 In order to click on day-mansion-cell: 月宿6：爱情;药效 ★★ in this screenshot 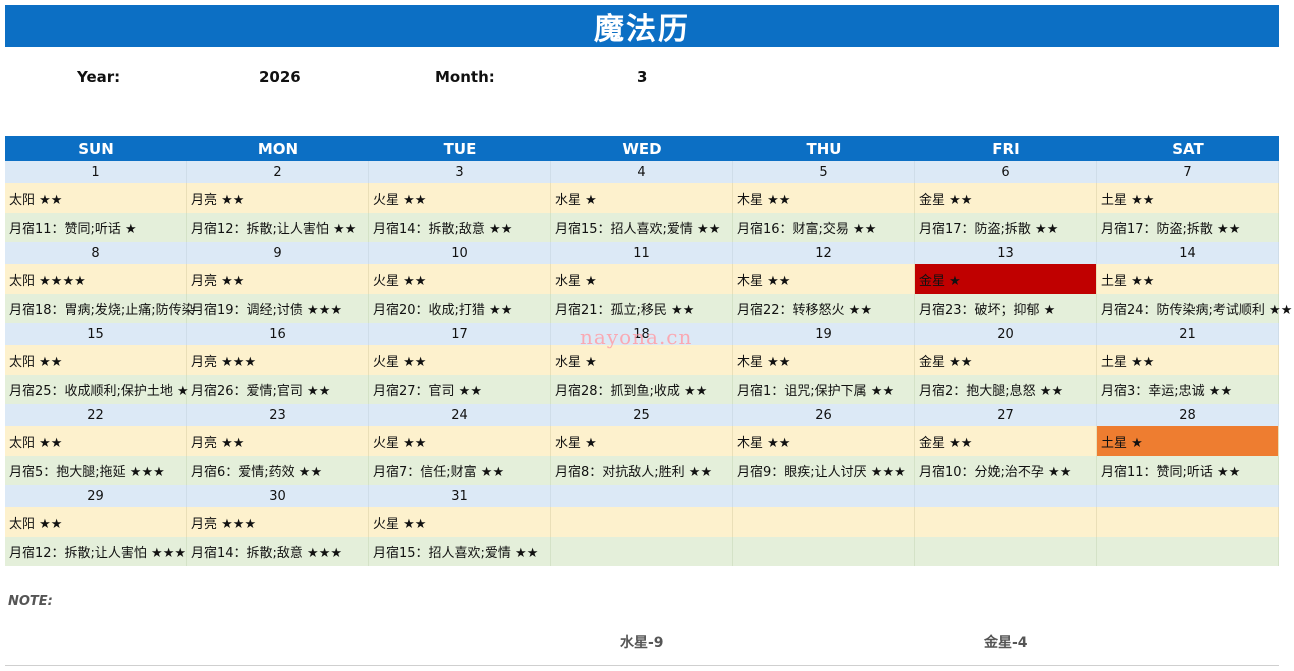, I will do `click(278, 470)`.